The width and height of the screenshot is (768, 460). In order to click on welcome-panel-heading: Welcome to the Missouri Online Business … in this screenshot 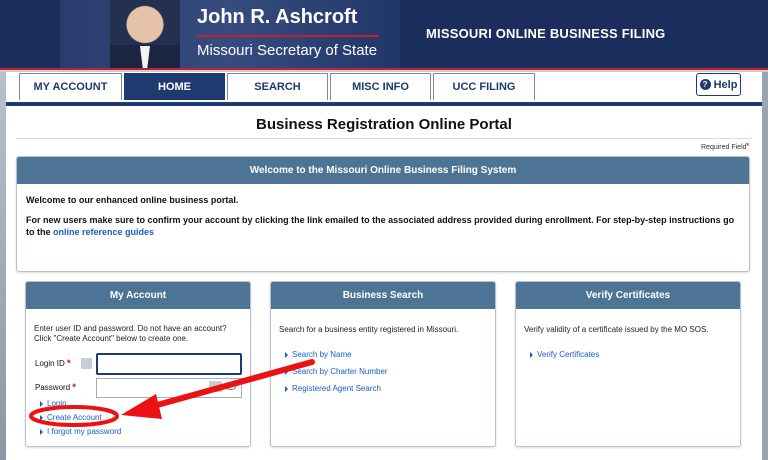, I will do `click(383, 170)`.